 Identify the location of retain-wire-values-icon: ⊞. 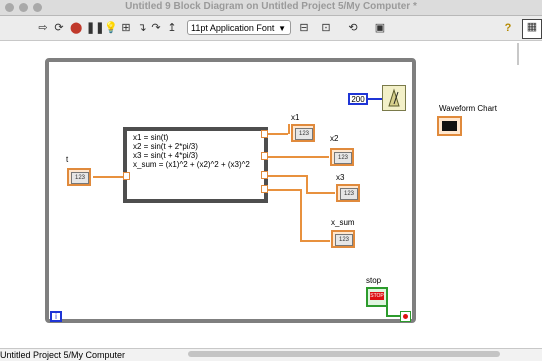
(126, 28).